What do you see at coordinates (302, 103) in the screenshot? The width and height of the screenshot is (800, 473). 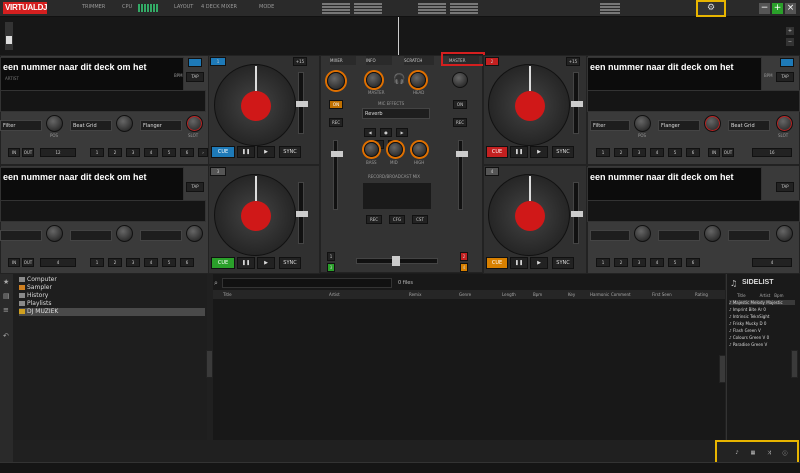 I see `deck-1-pitch-slider` at bounding box center [302, 103].